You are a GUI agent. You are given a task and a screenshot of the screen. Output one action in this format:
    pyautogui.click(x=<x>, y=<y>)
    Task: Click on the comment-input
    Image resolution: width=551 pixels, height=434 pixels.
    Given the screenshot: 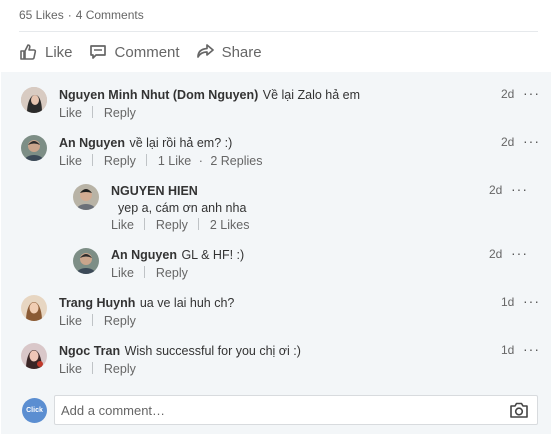 What is the action you would take?
    pyautogui.click(x=281, y=410)
    